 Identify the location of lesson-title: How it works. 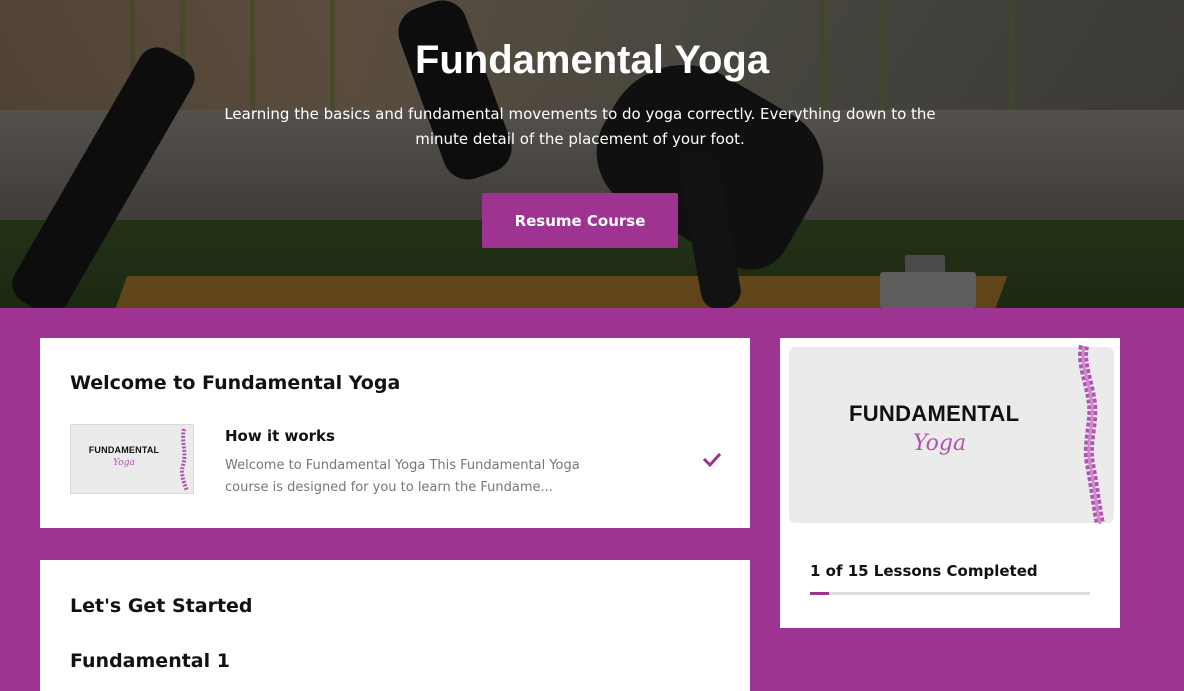
(280, 436).